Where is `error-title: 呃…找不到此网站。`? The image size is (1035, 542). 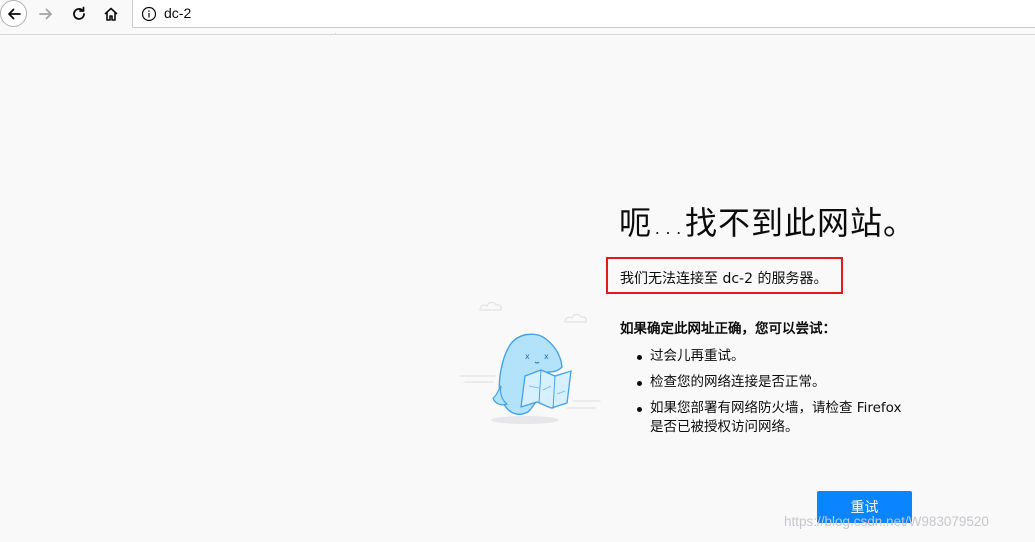 error-title: 呃…找不到此网站。 is located at coordinates (768, 223).